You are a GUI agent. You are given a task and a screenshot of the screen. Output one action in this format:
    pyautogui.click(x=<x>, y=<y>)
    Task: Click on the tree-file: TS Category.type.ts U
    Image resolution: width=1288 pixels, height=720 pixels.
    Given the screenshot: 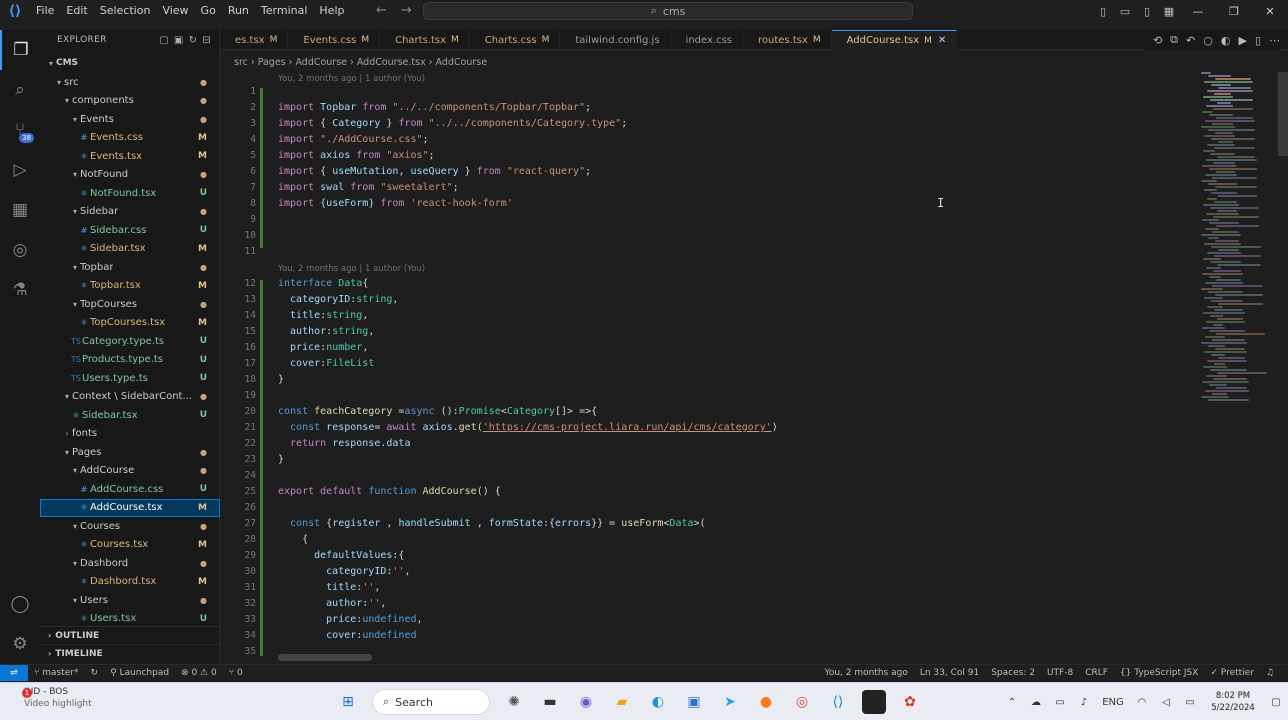 What is the action you would take?
    pyautogui.click(x=130, y=341)
    